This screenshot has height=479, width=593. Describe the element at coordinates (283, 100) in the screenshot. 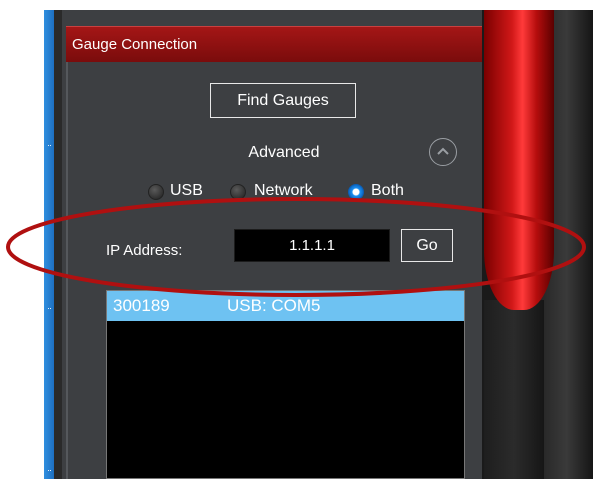

I see `find-gauges-button: Find Gauges` at that location.